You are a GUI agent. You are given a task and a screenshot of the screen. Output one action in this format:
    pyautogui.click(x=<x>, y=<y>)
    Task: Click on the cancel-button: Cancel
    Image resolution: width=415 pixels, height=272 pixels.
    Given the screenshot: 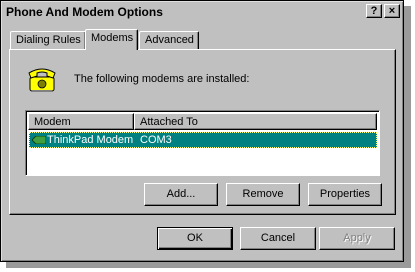 What is the action you would take?
    pyautogui.click(x=278, y=238)
    